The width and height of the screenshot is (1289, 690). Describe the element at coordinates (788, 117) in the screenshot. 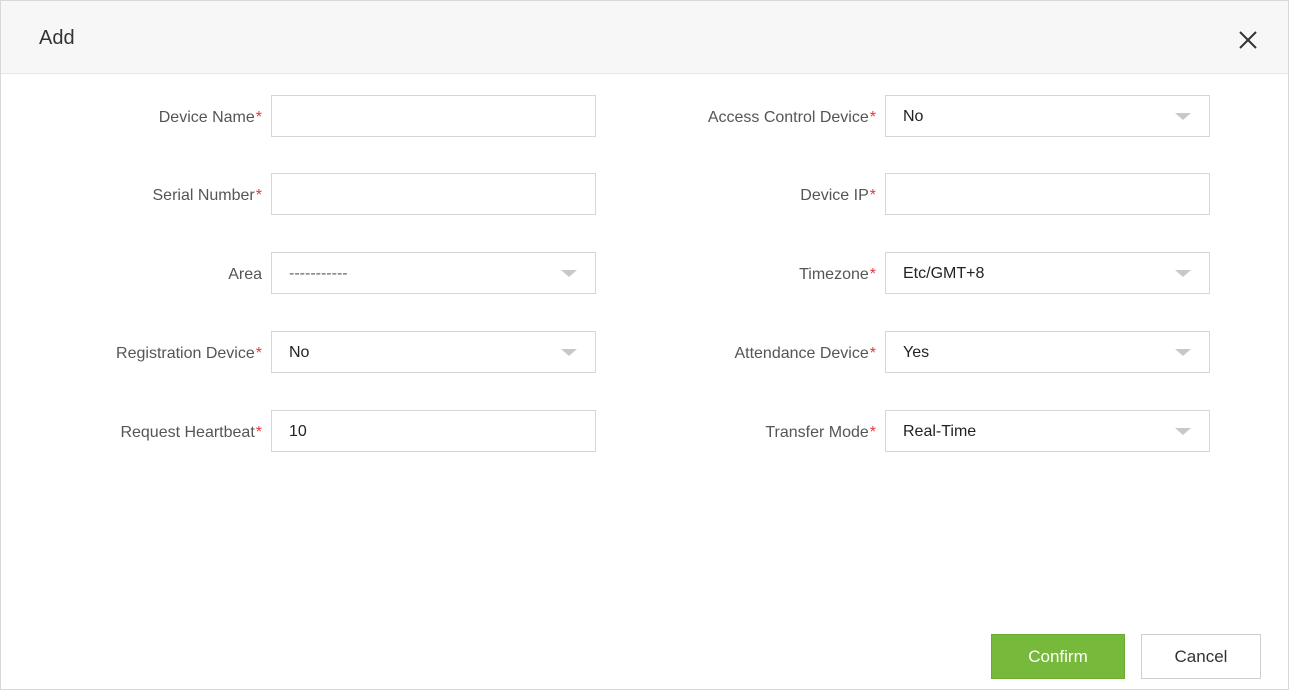

I see `access-control-device-label-text: Access Control Device` at that location.